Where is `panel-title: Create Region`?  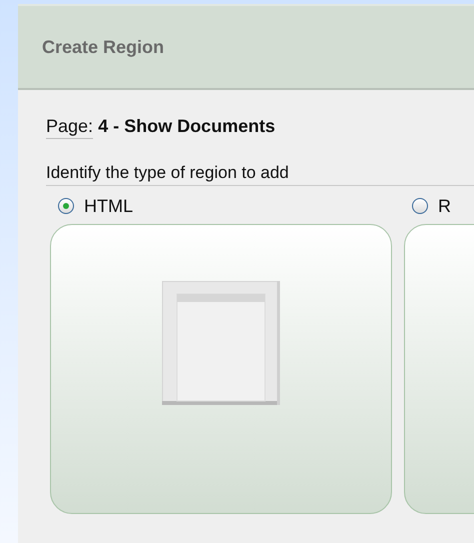
panel-title: Create Region is located at coordinates (103, 47).